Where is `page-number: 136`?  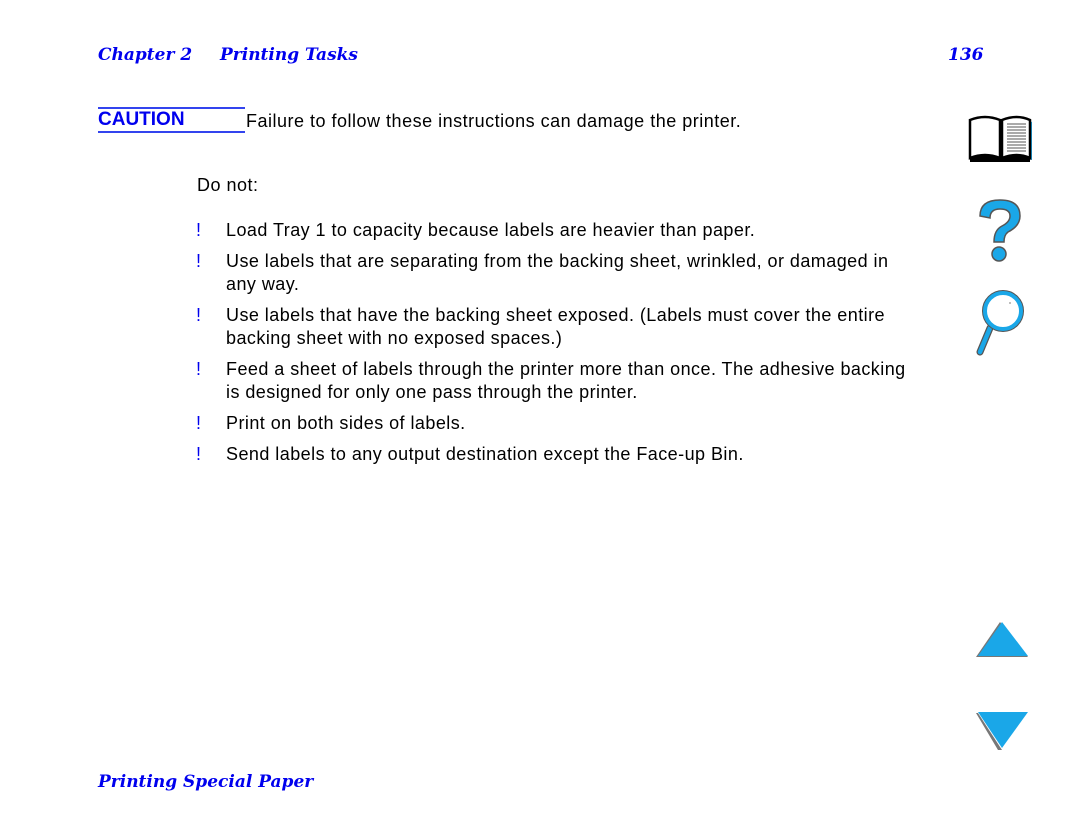 page-number: 136 is located at coordinates (966, 55).